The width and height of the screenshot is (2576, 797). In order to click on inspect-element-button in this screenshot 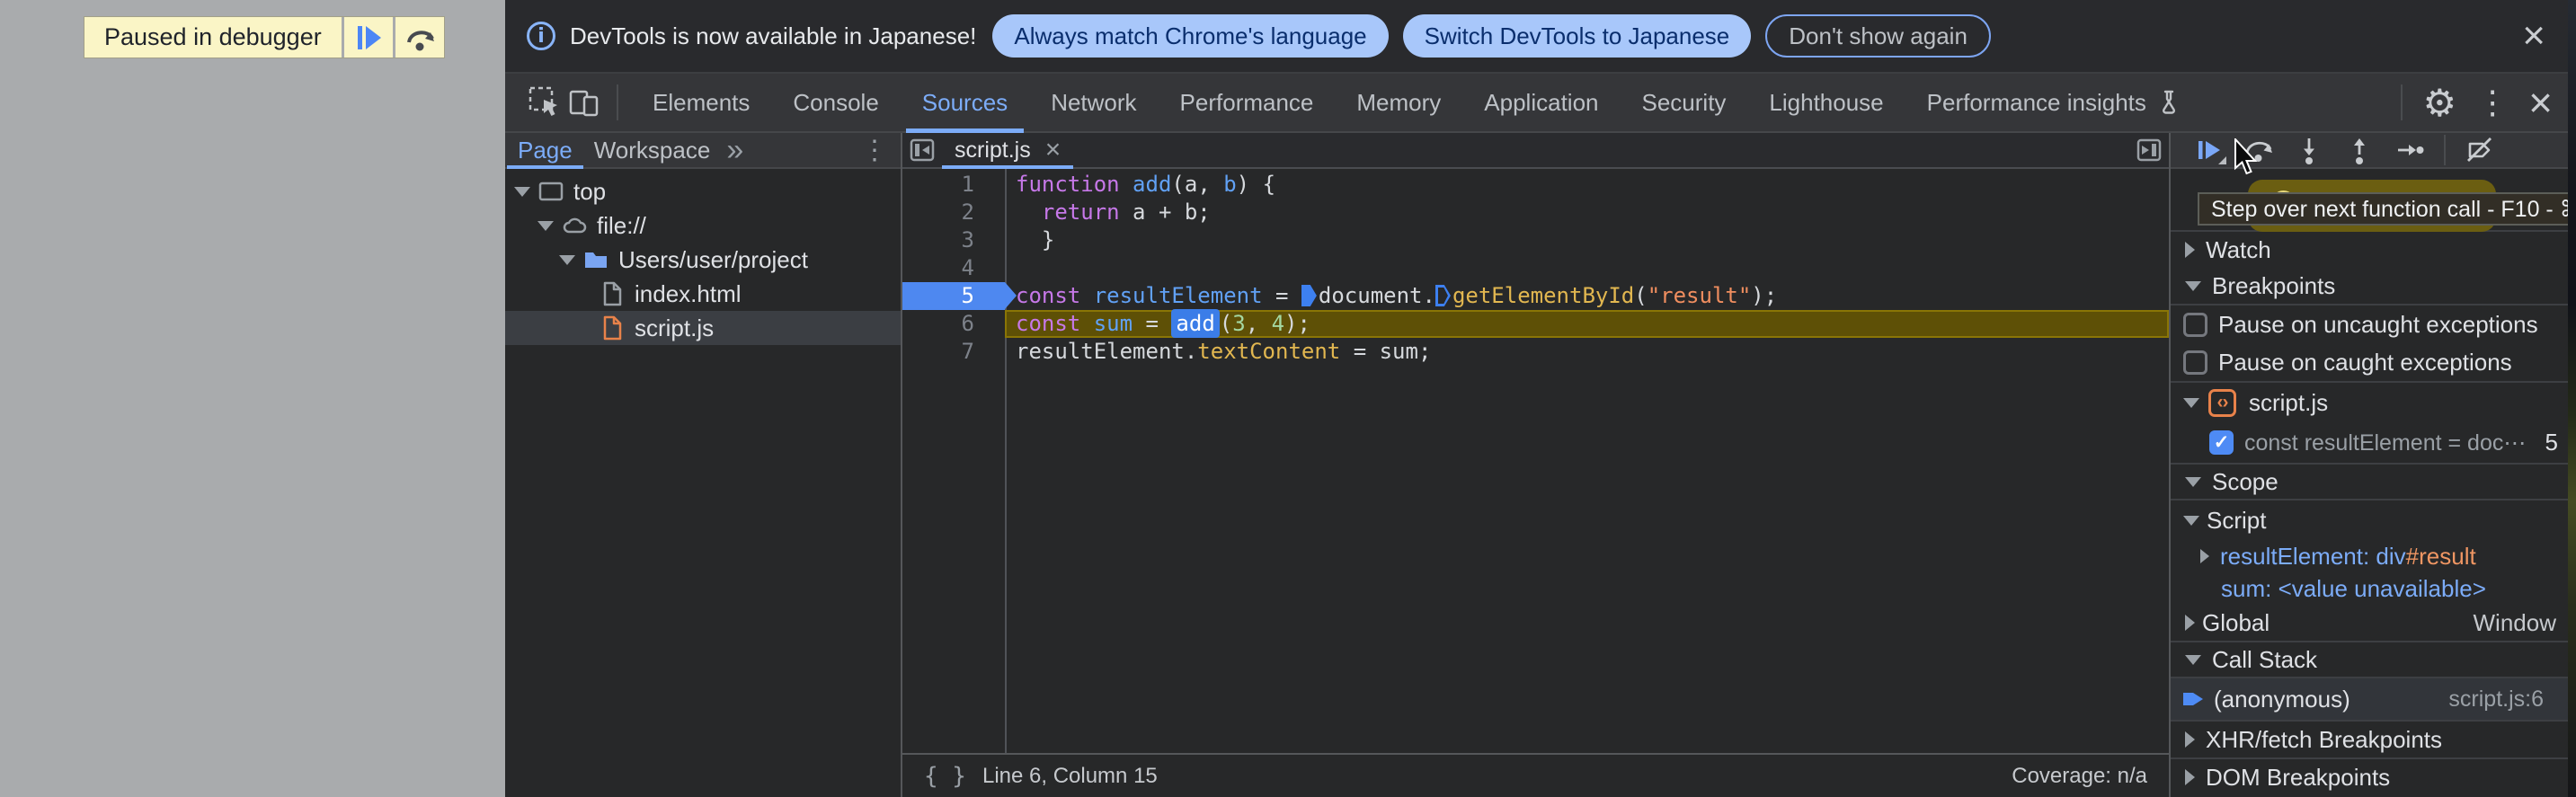, I will do `click(544, 102)`.